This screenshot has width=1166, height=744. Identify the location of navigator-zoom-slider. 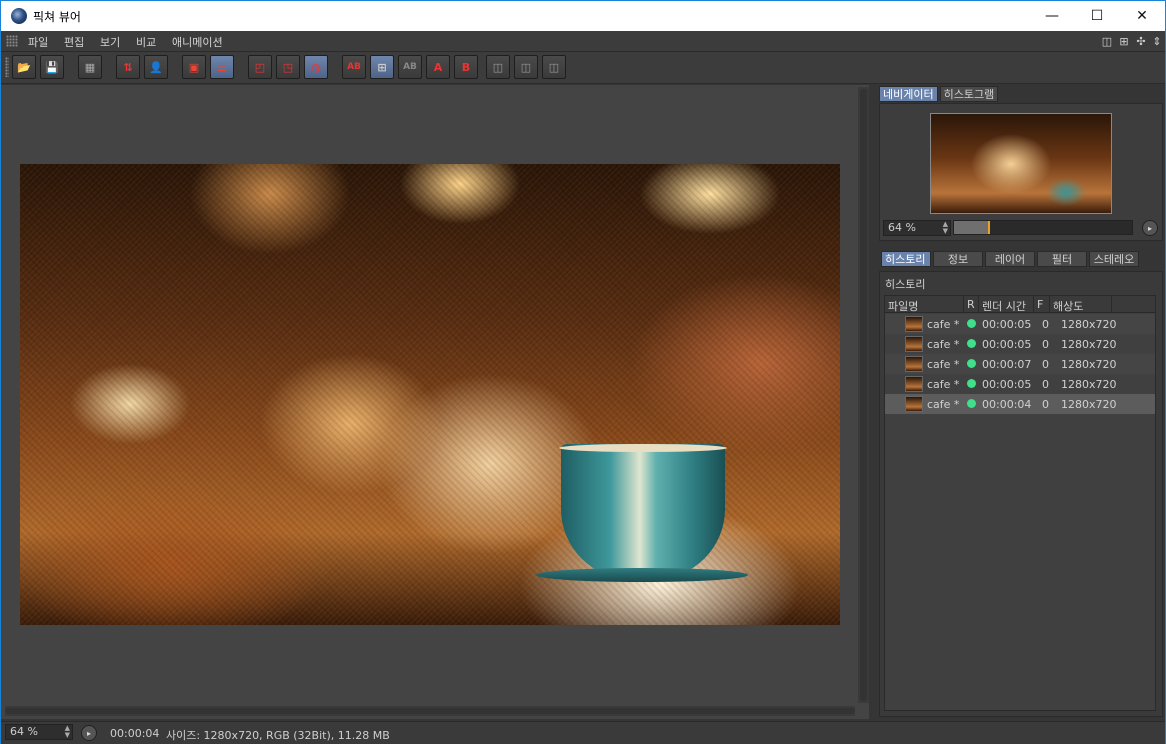
(1043, 227).